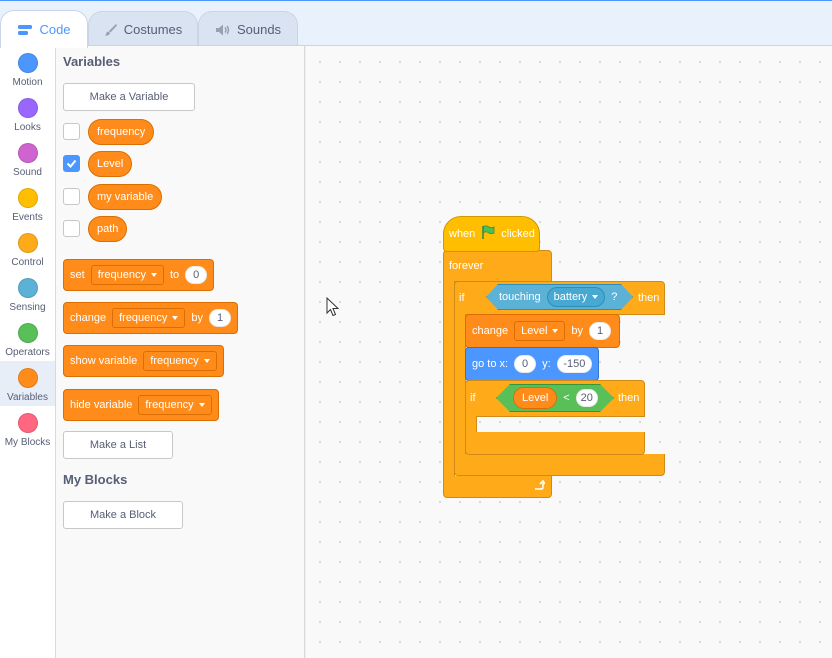  What do you see at coordinates (27, 397) in the screenshot?
I see `category-label: Variables` at bounding box center [27, 397].